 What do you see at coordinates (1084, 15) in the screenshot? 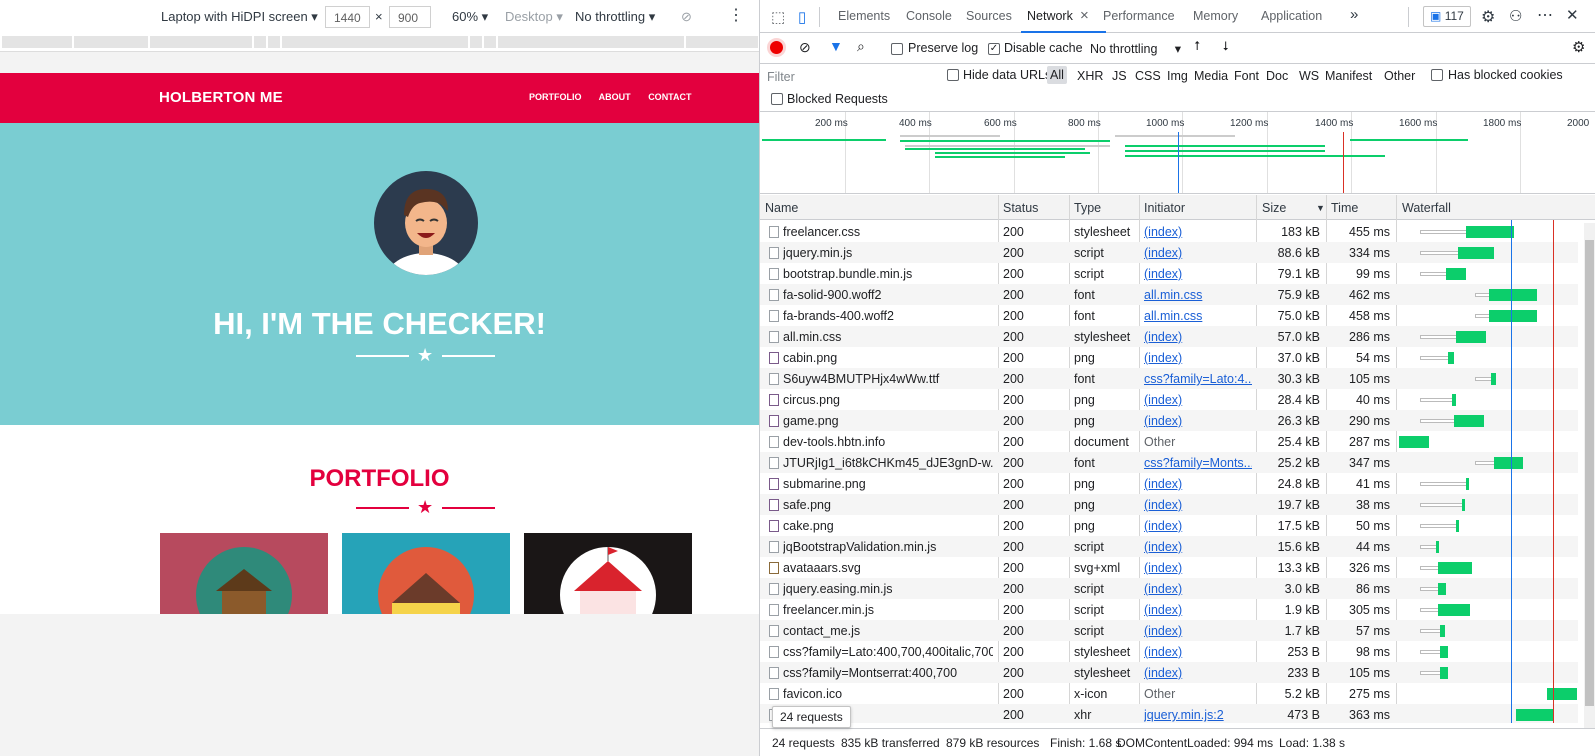
I see `close-tab-icon: ×` at bounding box center [1084, 15].